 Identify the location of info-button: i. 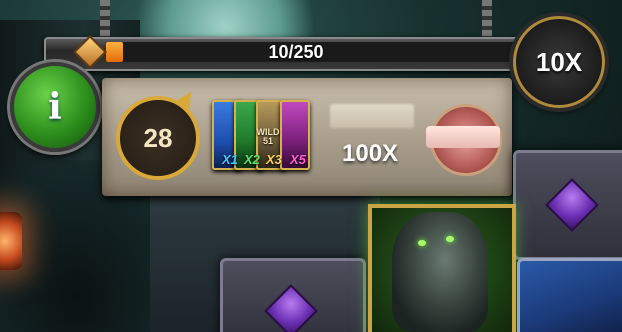
(55, 107).